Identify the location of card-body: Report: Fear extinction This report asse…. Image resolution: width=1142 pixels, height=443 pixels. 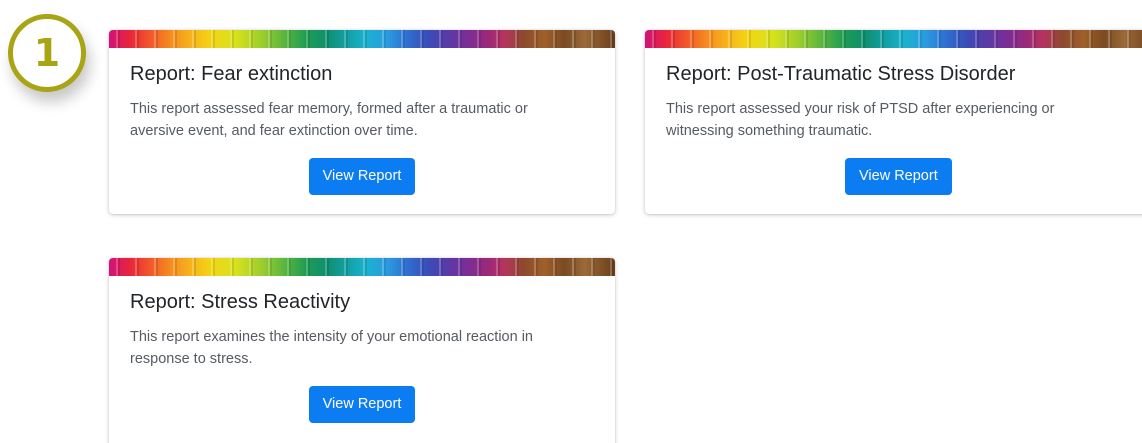
(362, 121).